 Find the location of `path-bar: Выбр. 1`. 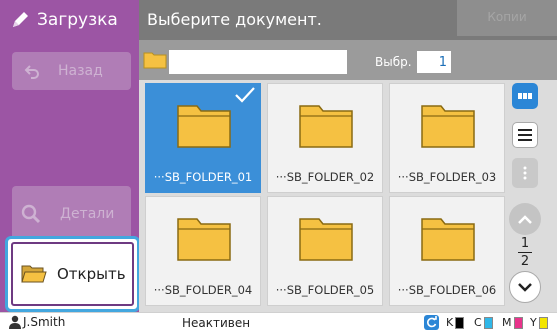

path-bar: Выбр. 1 is located at coordinates (348, 60).